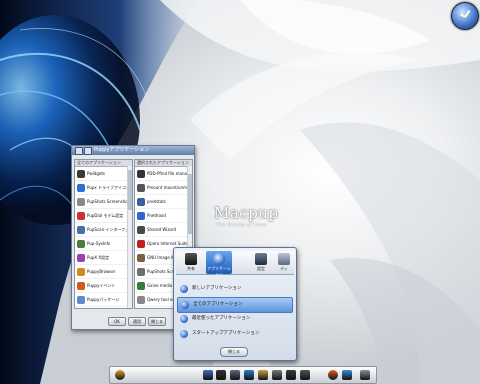 The width and height of the screenshot is (480, 384). I want to click on apps-icon, so click(208, 375).